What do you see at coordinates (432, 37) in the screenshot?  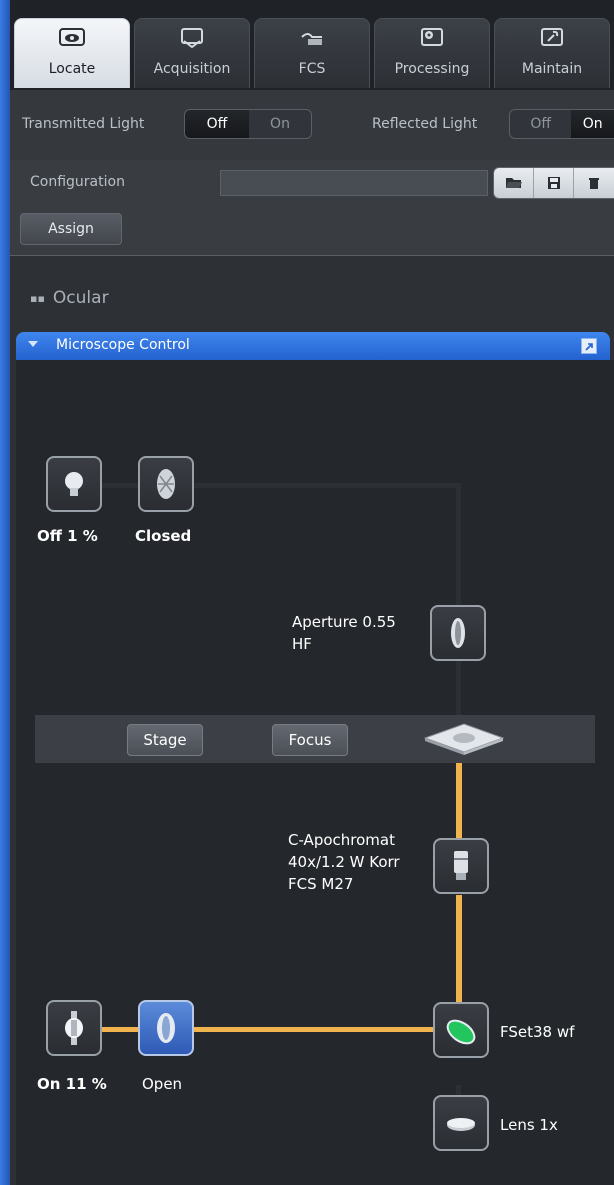 I see `gear-icon` at bounding box center [432, 37].